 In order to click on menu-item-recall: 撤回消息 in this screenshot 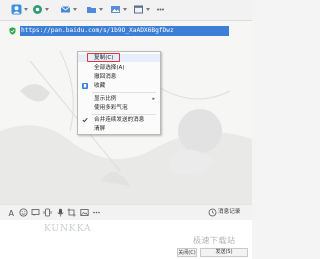, I will do `click(119, 77)`.